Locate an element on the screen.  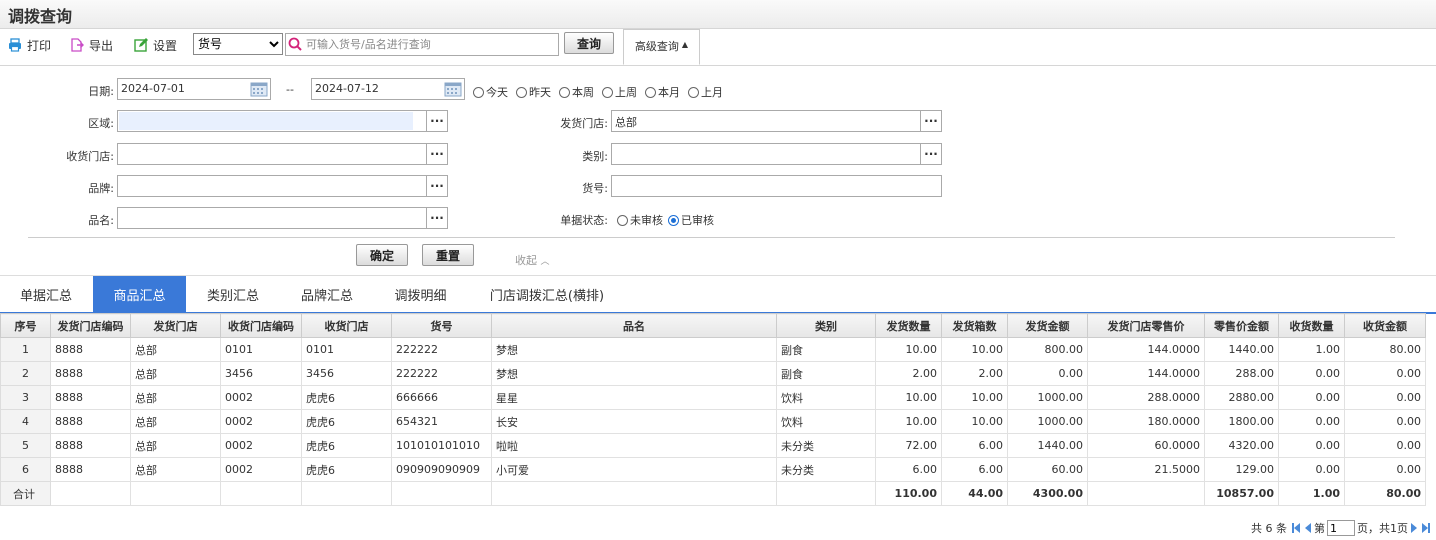
tab-store-transfer-horizontal: 门店调拨汇总(横排) is located at coordinates (547, 294).